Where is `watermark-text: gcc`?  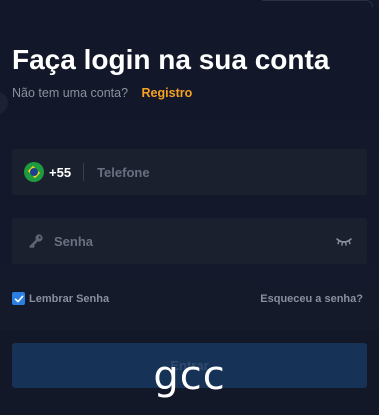 watermark-text: gcc is located at coordinates (189, 376).